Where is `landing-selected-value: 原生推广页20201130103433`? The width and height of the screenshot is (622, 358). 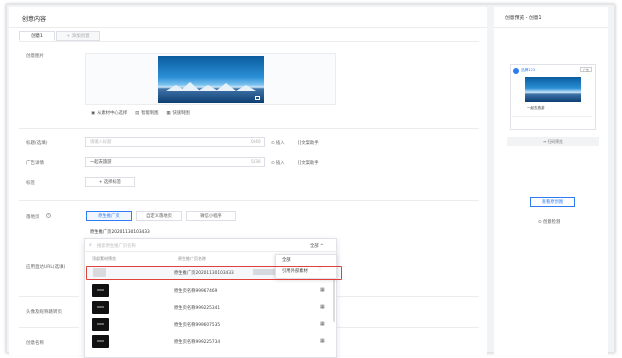
landing-selected-value: 原生推广页20201130103433 is located at coordinates (120, 232).